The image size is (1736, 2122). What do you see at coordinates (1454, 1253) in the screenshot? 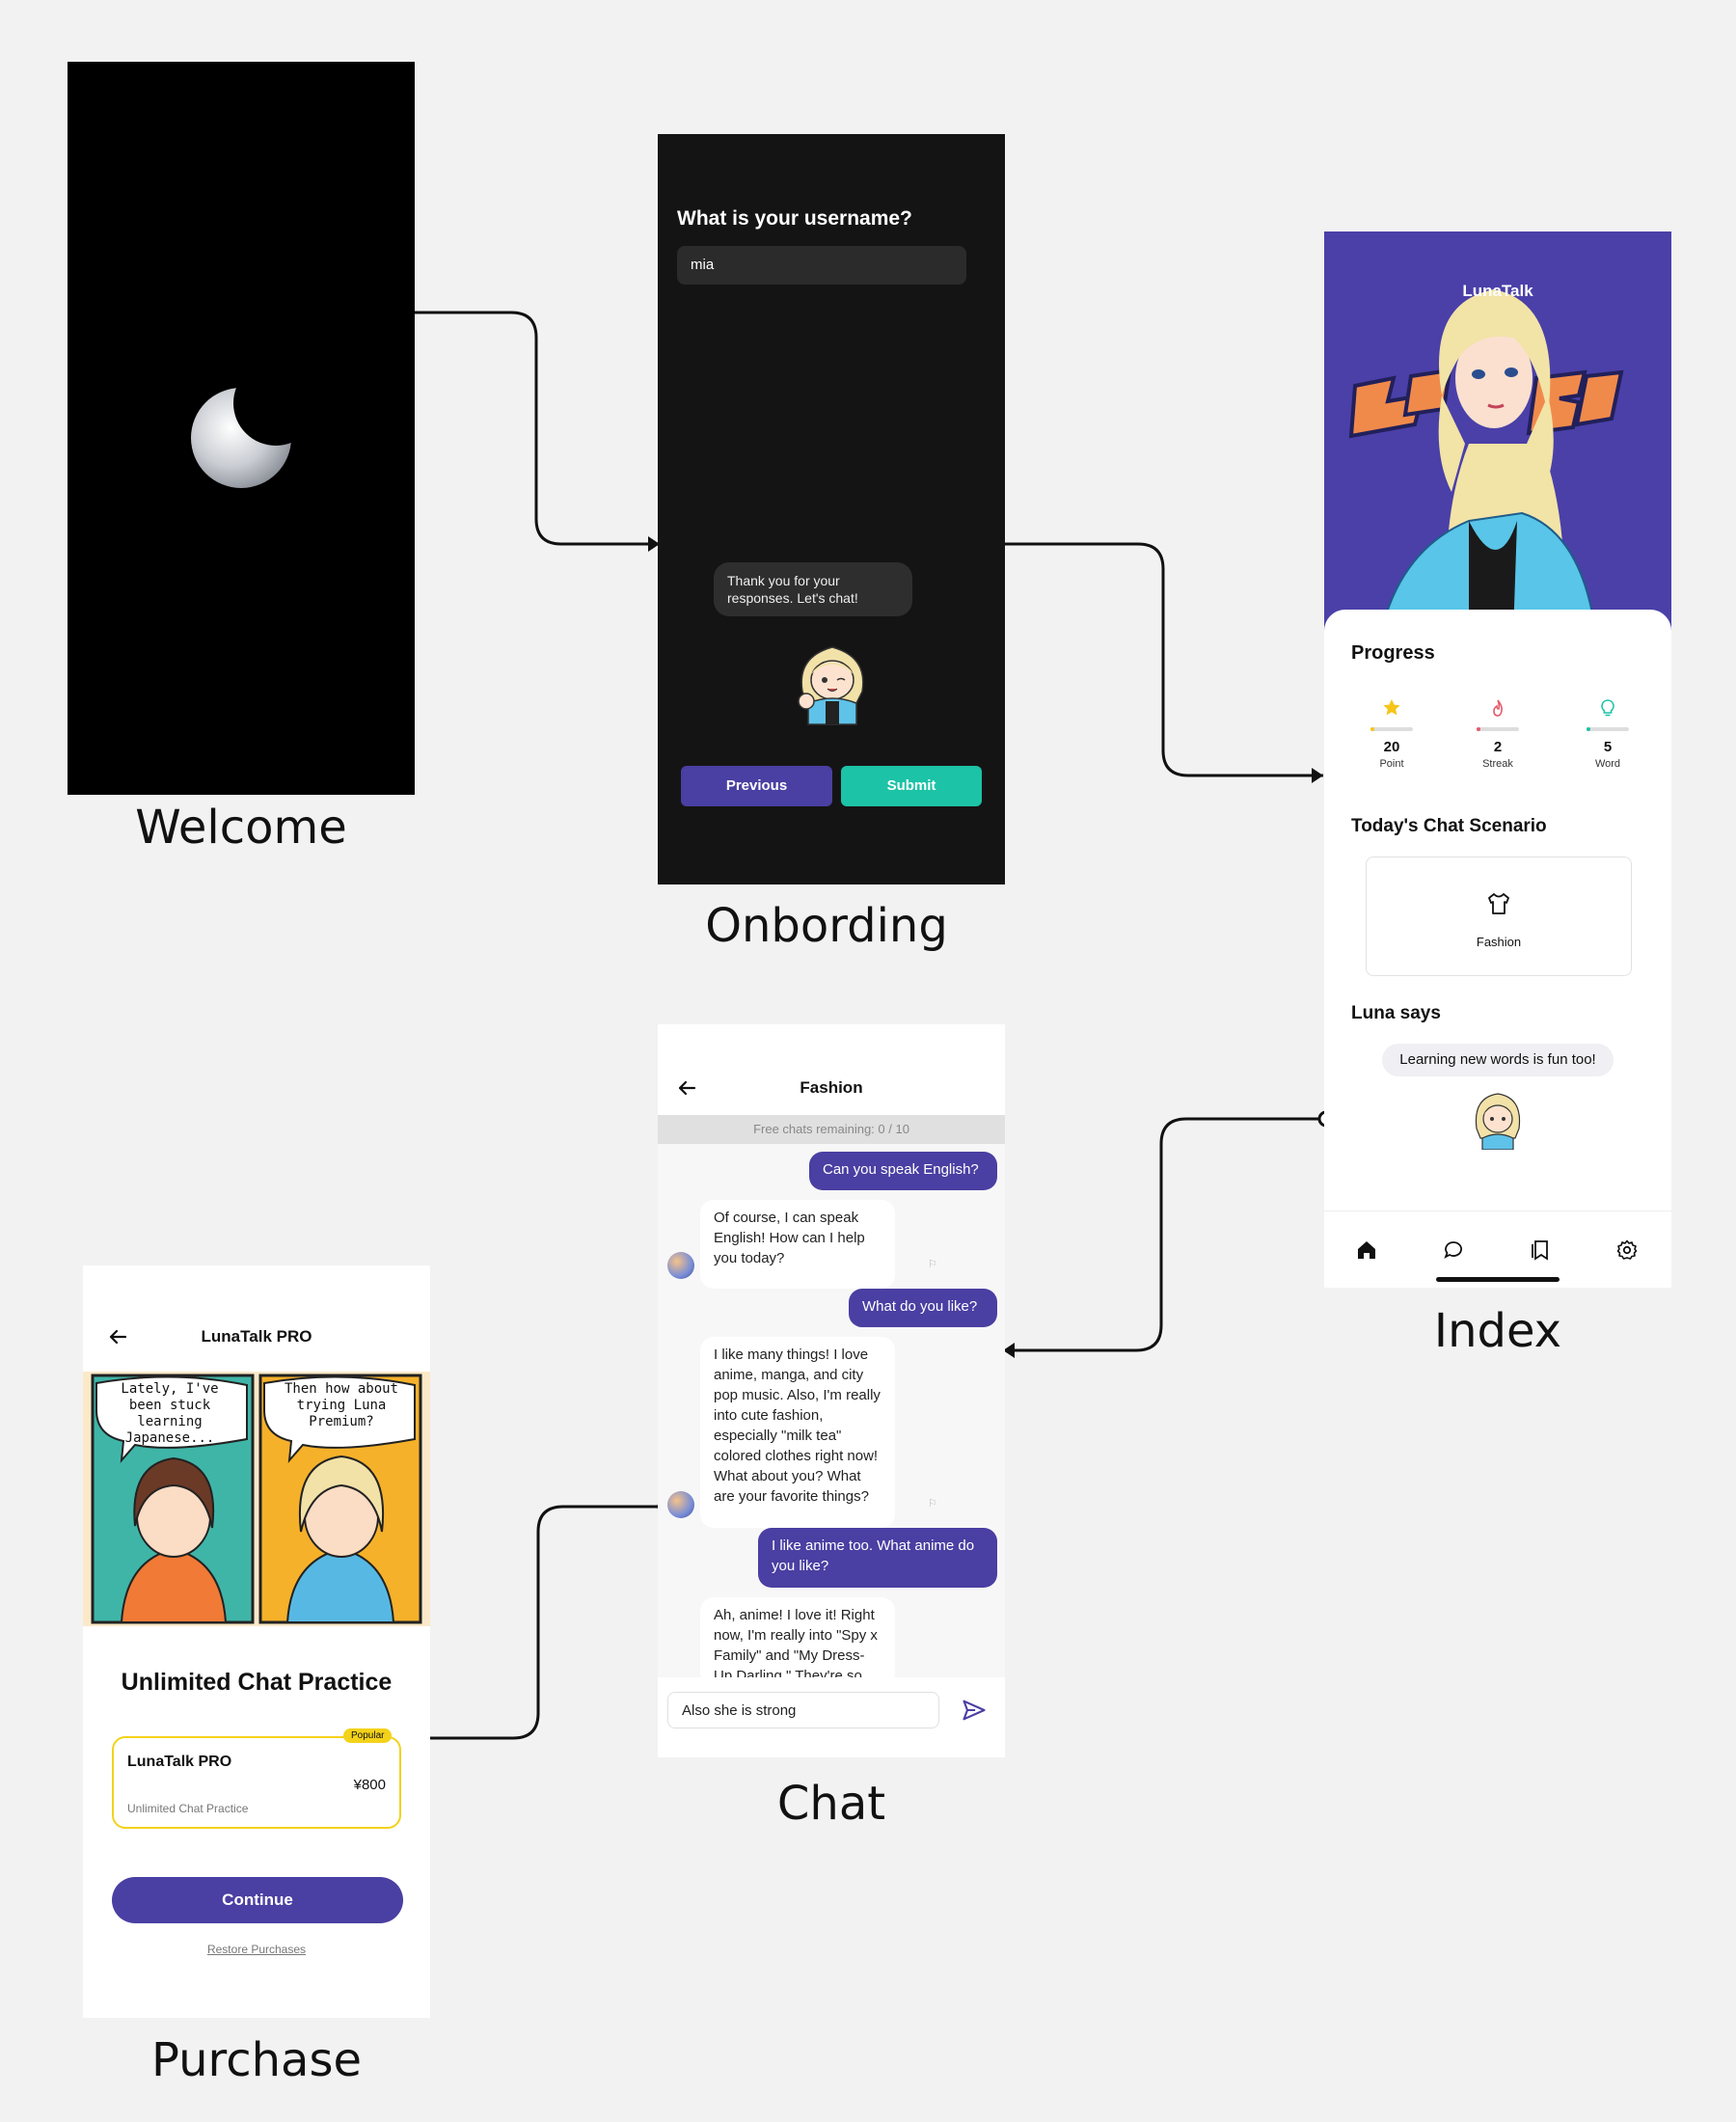
I see `chat-icon` at bounding box center [1454, 1253].